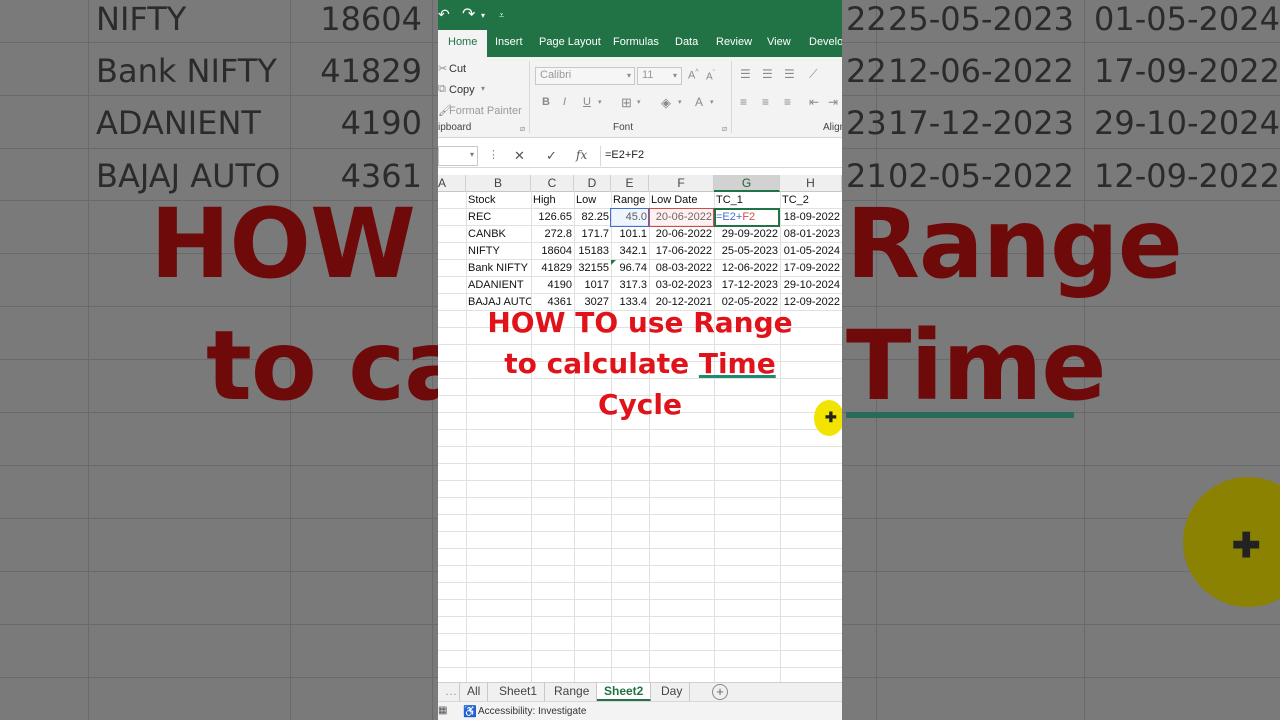 This screenshot has height=720, width=1280. What do you see at coordinates (721, 156) in the screenshot?
I see `formula-input: =E2+F2` at bounding box center [721, 156].